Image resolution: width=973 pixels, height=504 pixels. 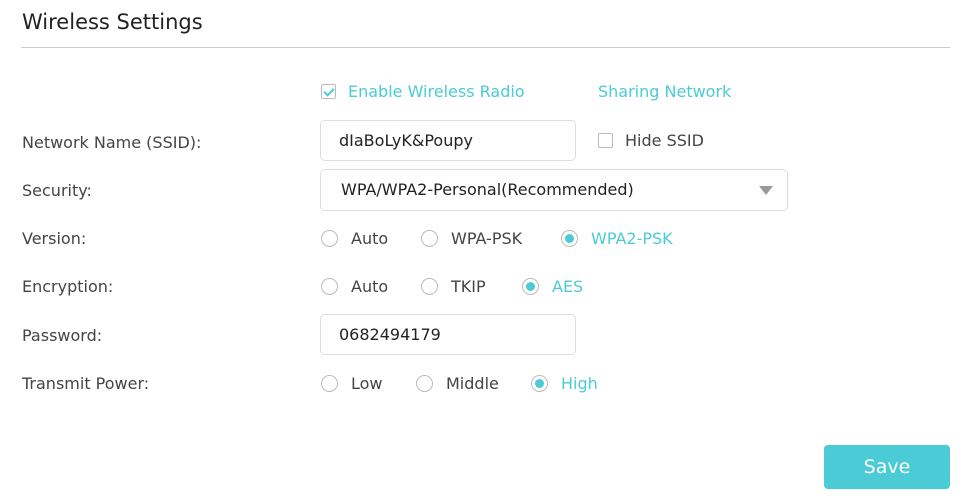 I want to click on version-auto-label: Auto, so click(x=369, y=238).